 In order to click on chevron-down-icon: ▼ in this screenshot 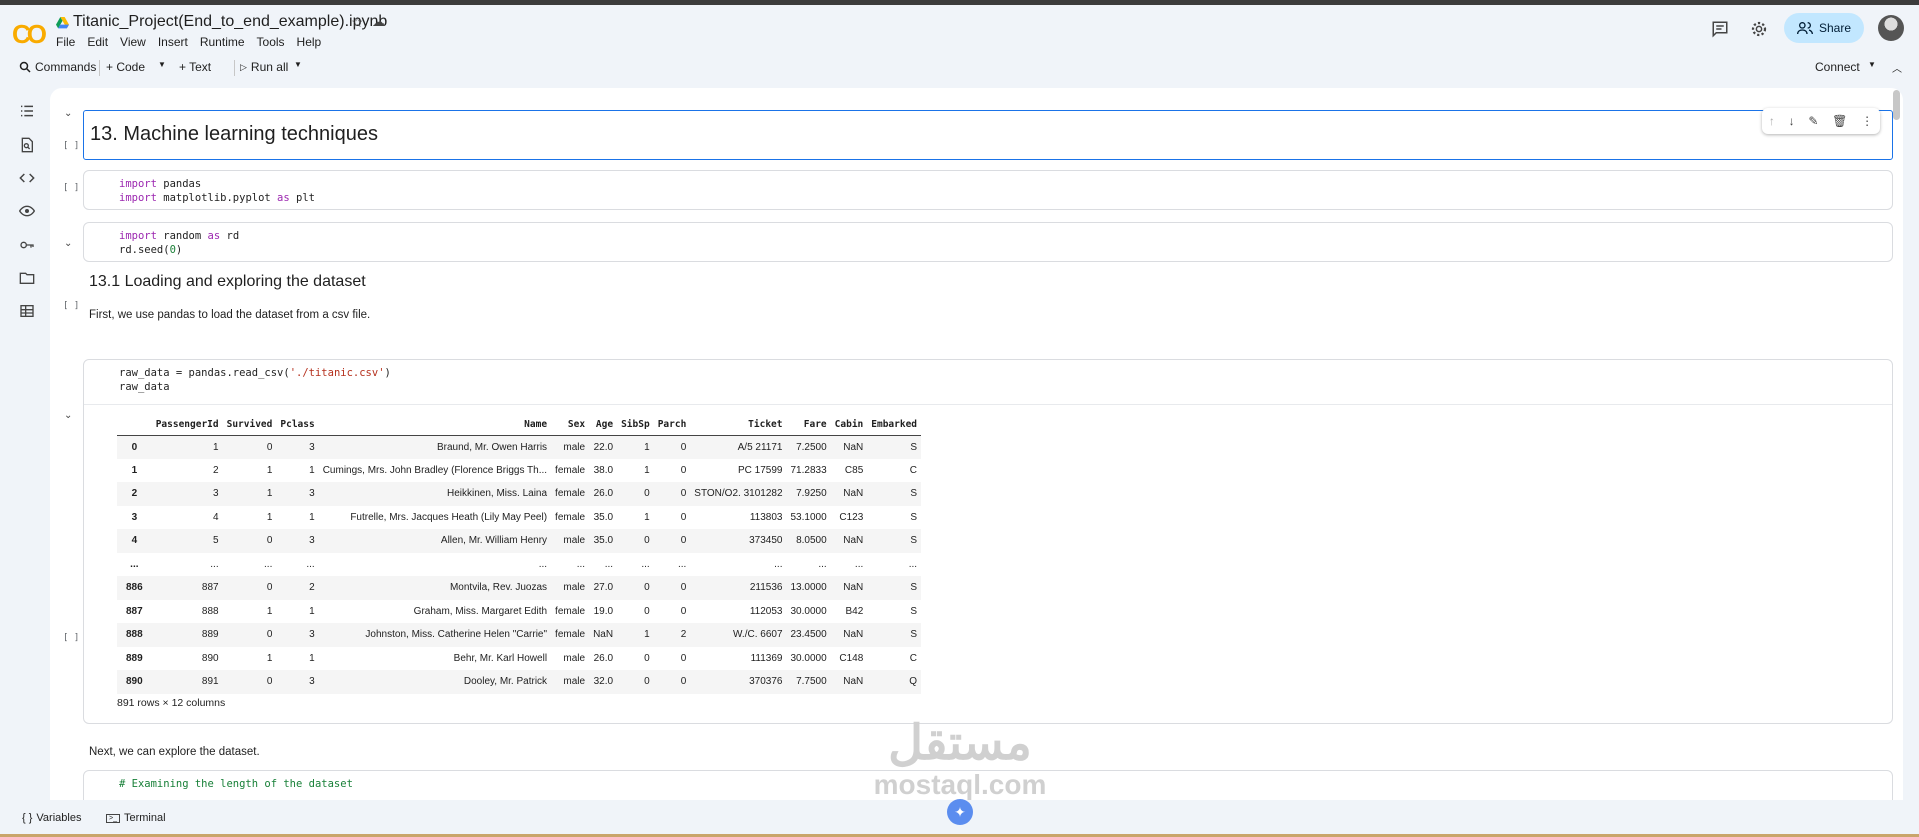, I will do `click(298, 64)`.